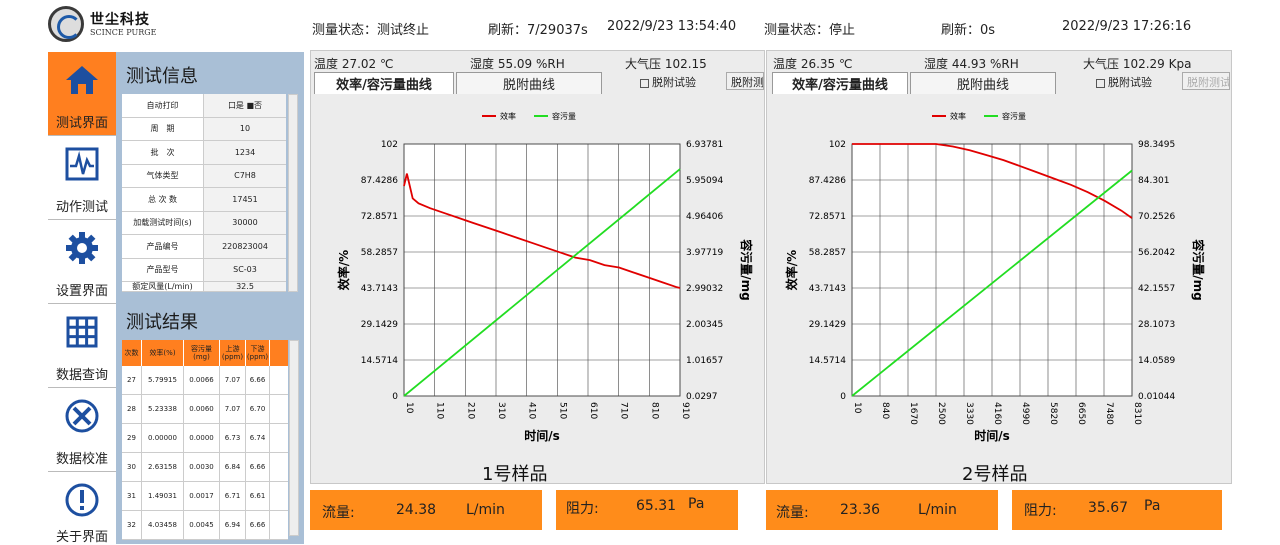 This screenshot has width=1280, height=545. Describe the element at coordinates (205, 496) in the screenshot. I see `table-row: 31 1.49031 0.0017 6.71 6.61` at that location.